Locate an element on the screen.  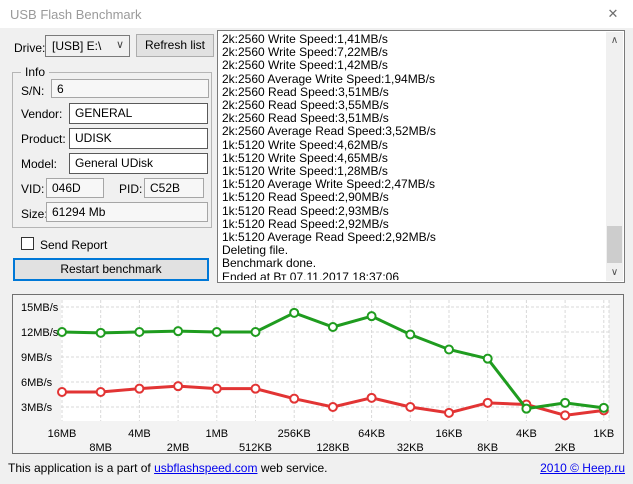
svg-text: 3MB/s is located at coordinates (37, 408).